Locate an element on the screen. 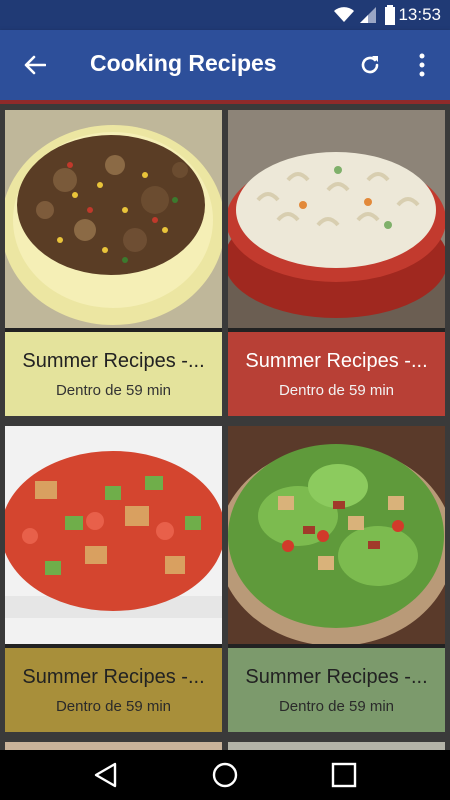  refresh-icon is located at coordinates (370, 65).